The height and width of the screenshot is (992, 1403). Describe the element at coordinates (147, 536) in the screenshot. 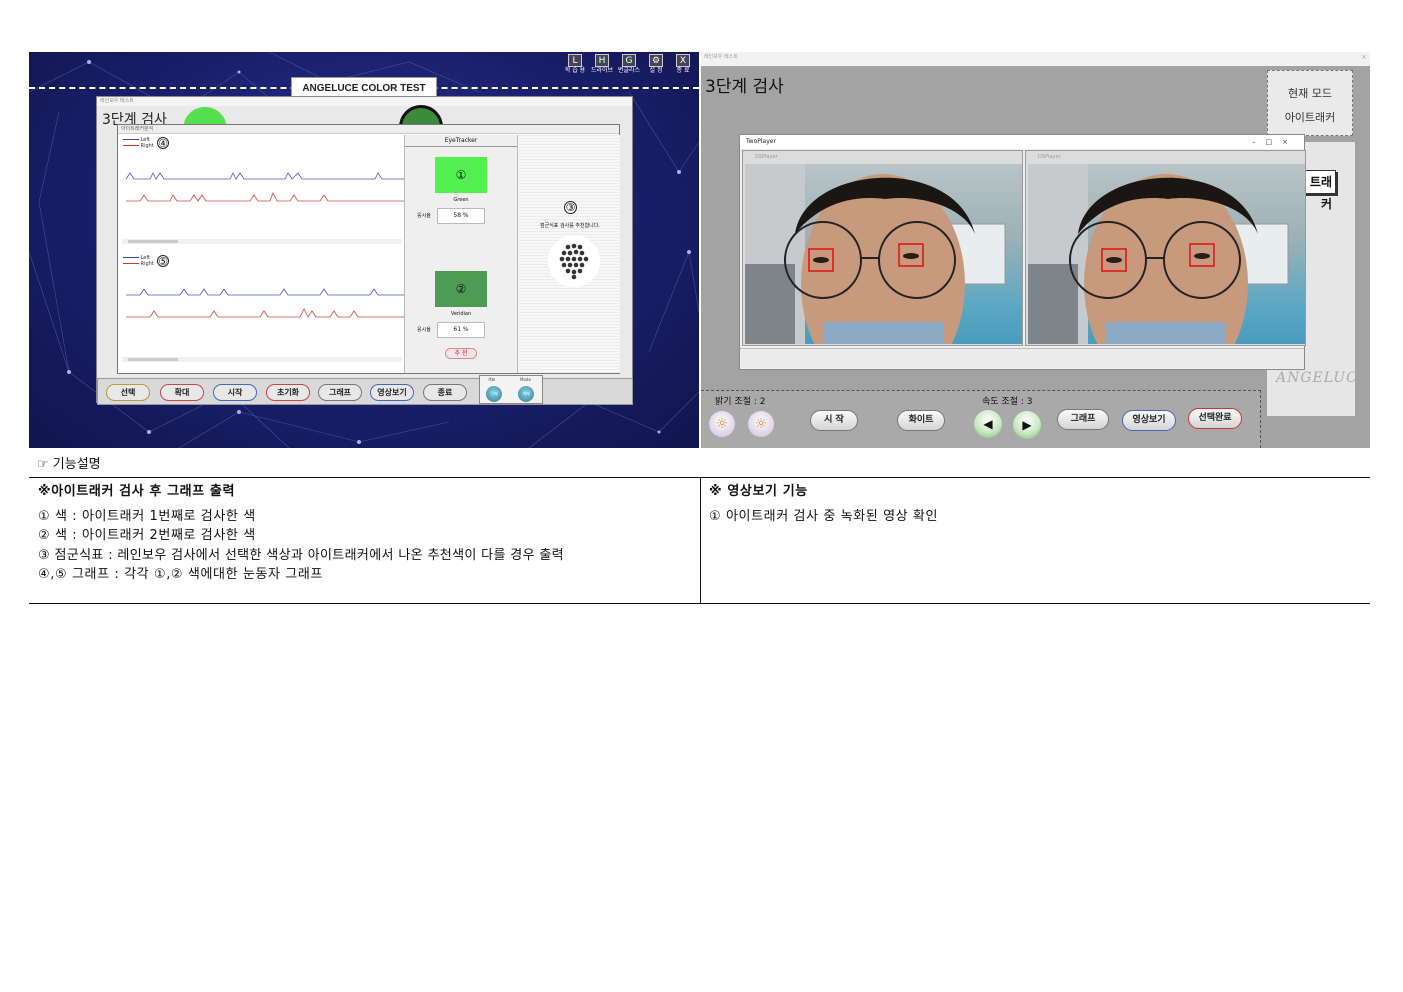

I see `description-line: ② 색 : 아이트래커 2번째로 검사한 색` at that location.